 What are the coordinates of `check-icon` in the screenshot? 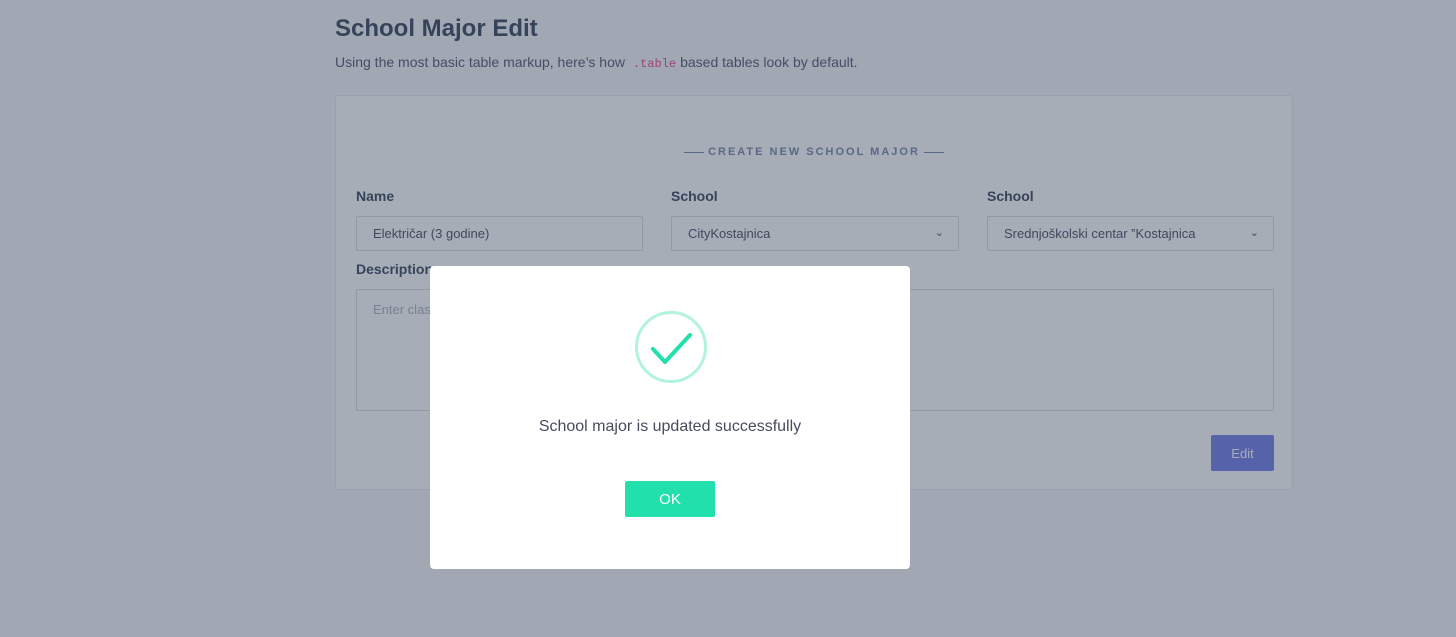 It's located at (671, 348).